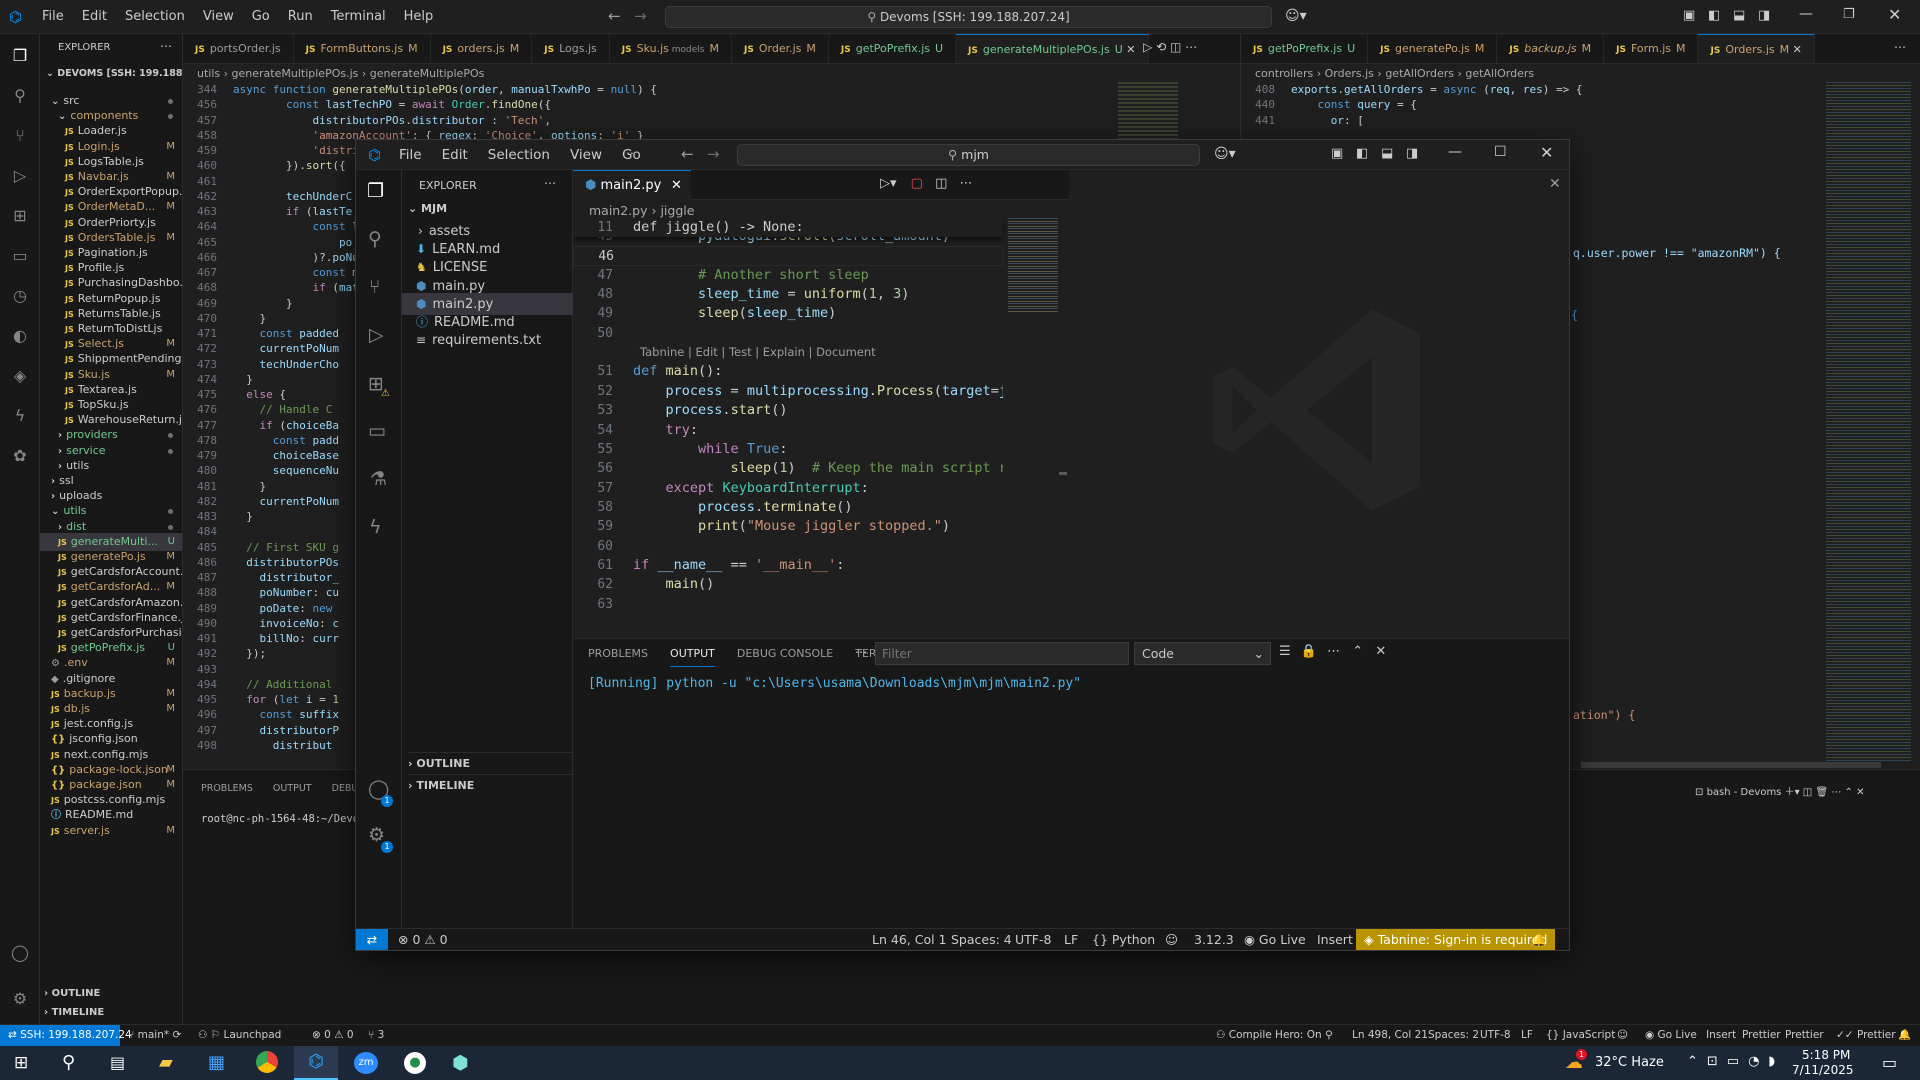 The width and height of the screenshot is (1920, 1080). I want to click on clear-output-icon: ☰, so click(1285, 651).